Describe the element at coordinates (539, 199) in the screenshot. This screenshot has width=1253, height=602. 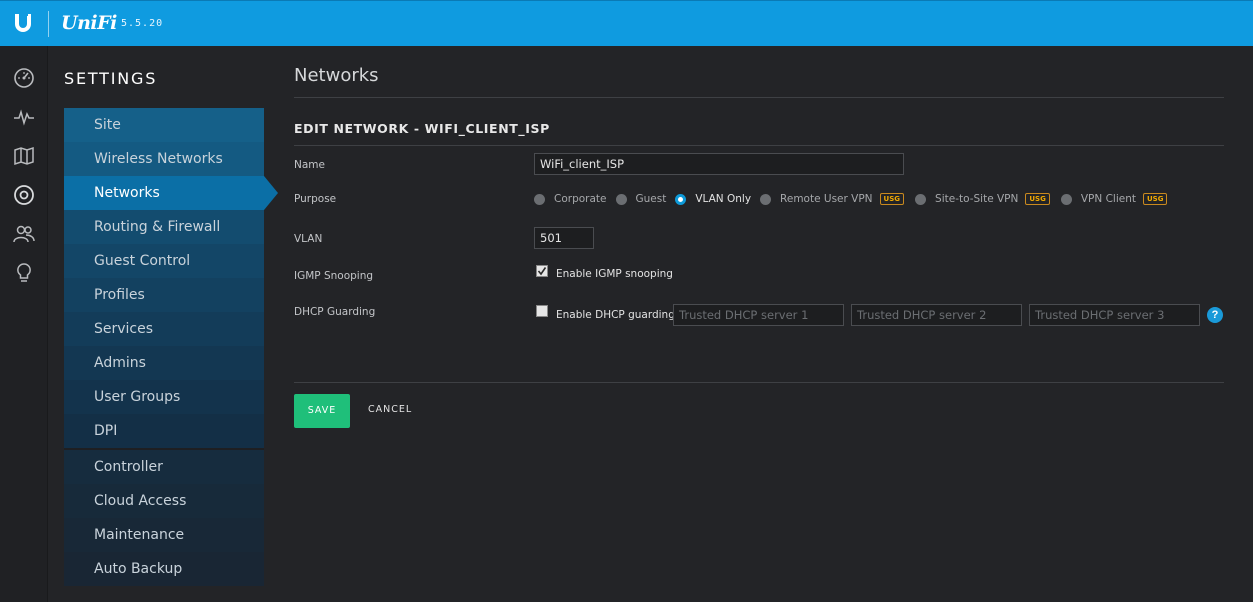
I see `purpose-radio-corporate` at that location.